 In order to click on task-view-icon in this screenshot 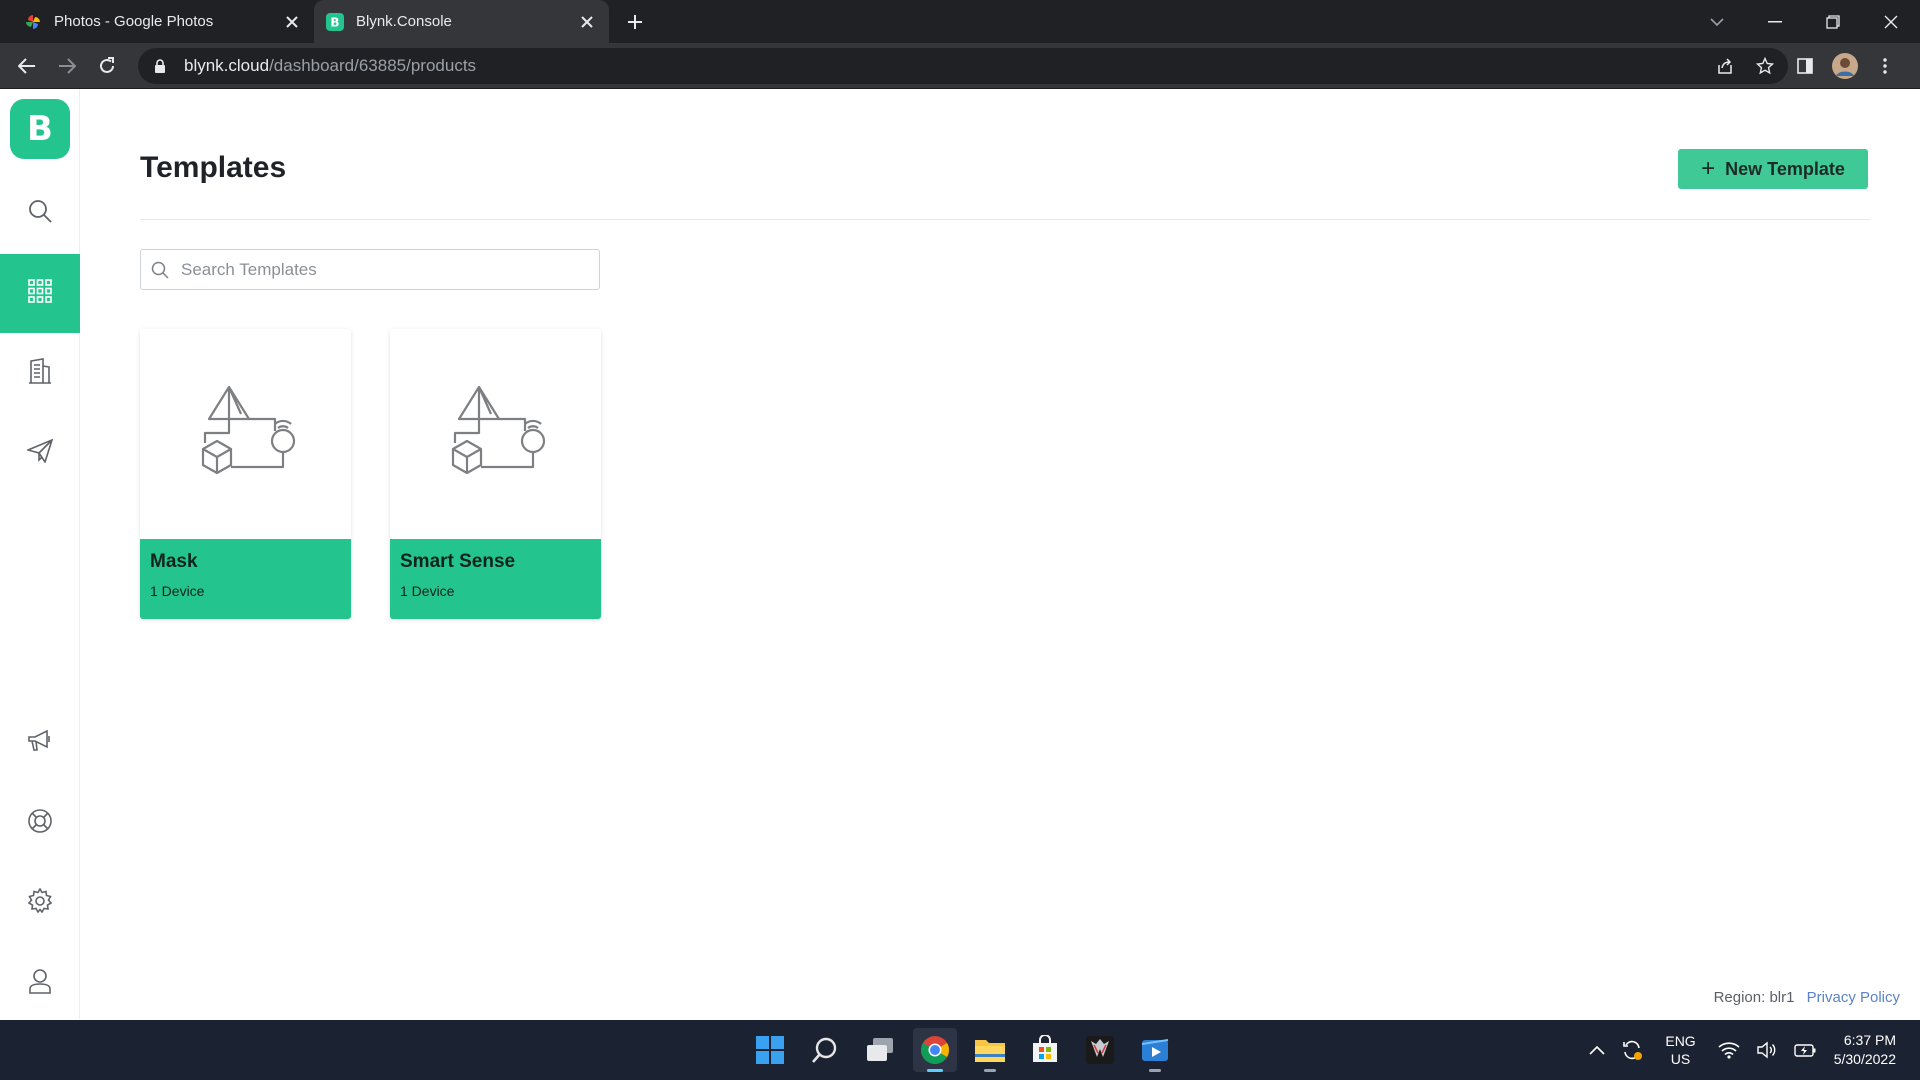, I will do `click(880, 1050)`.